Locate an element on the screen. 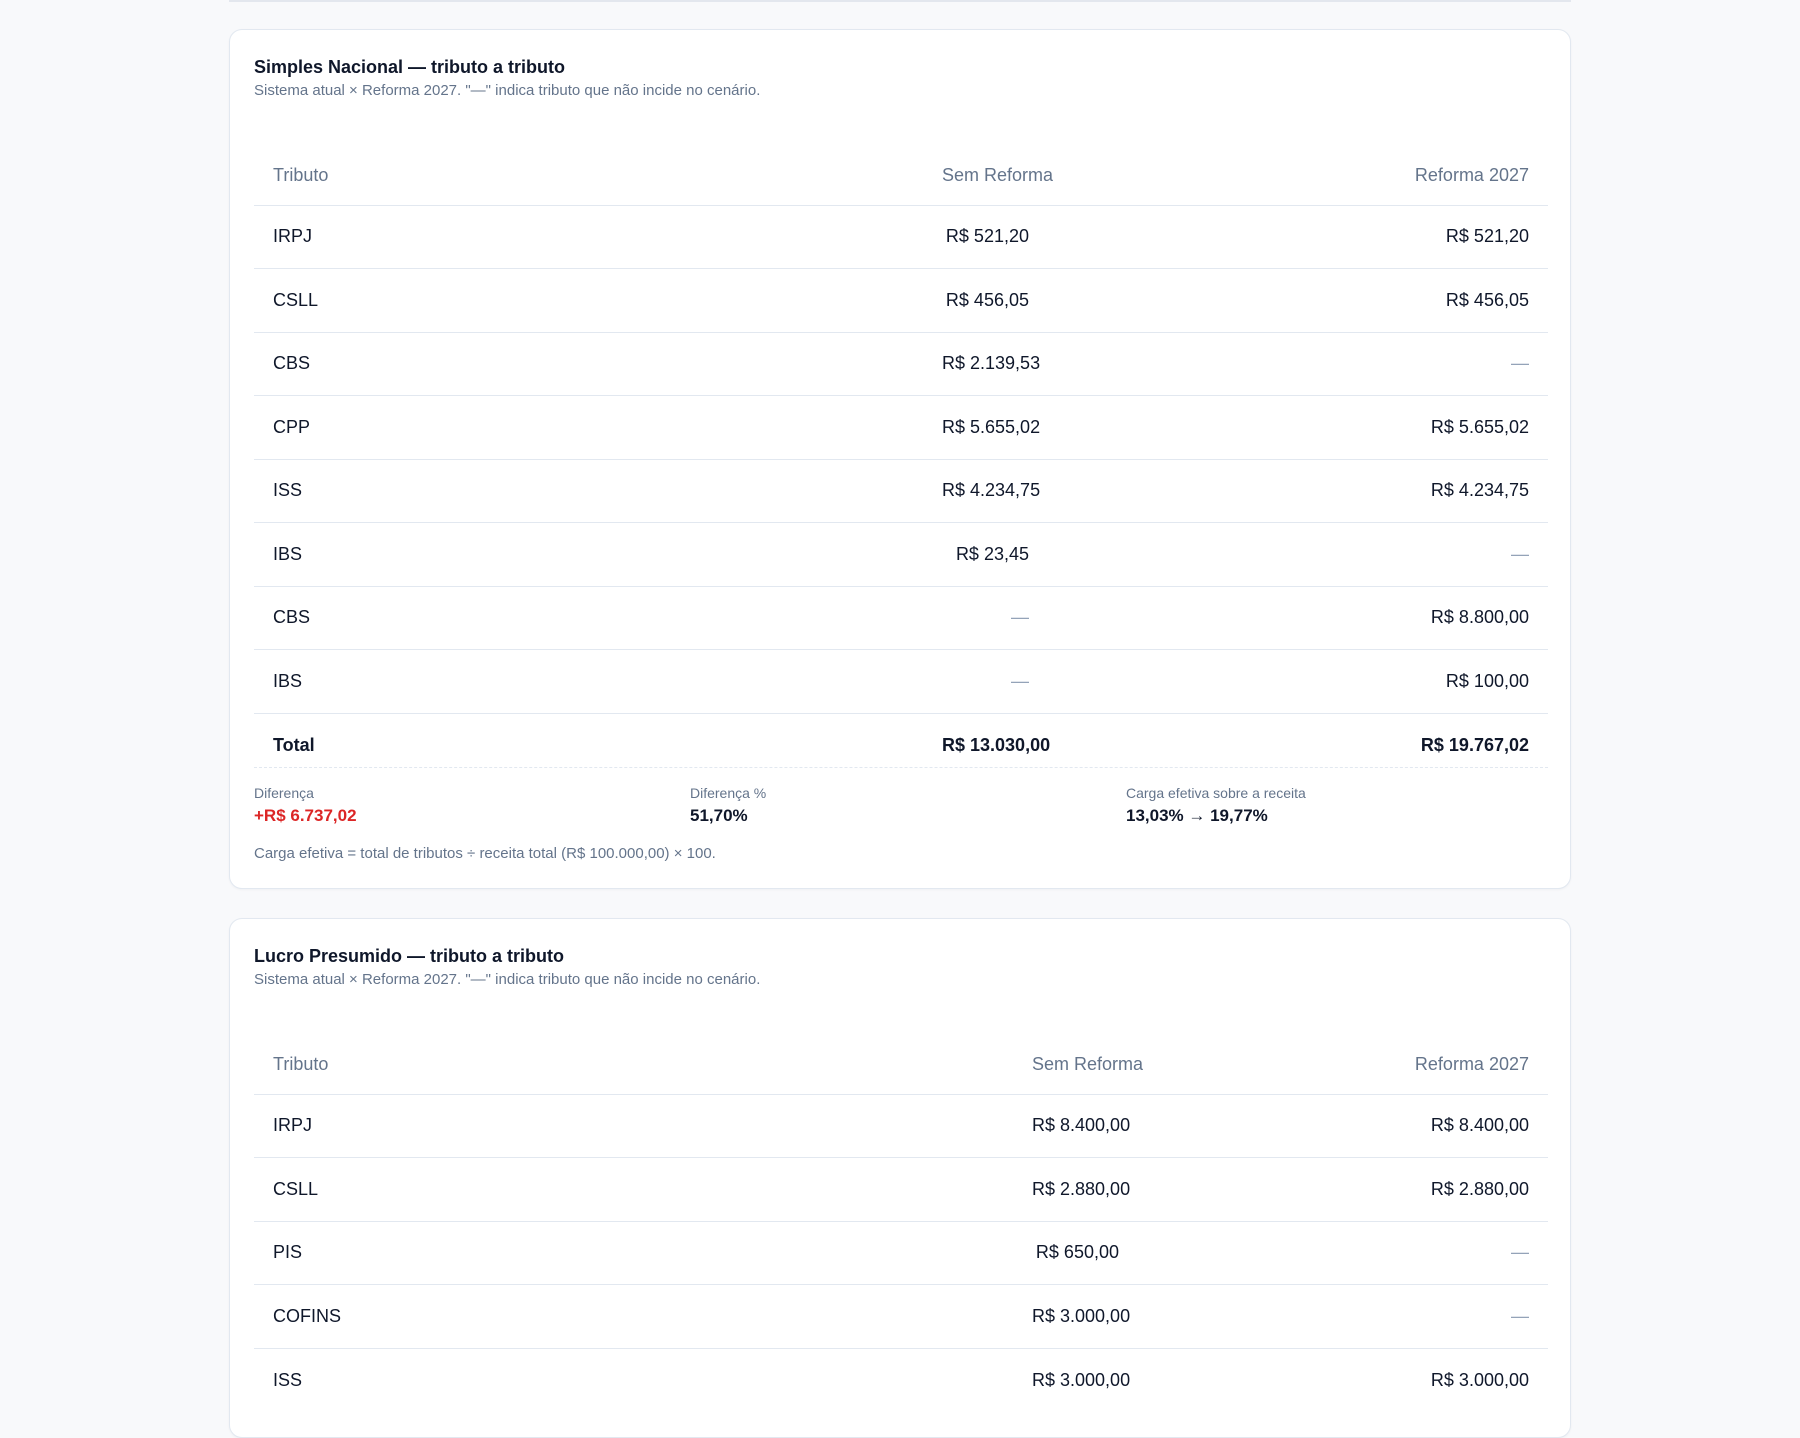  table-row: CSLL R$ 456,05 R$ 456,05 is located at coordinates (901, 300).